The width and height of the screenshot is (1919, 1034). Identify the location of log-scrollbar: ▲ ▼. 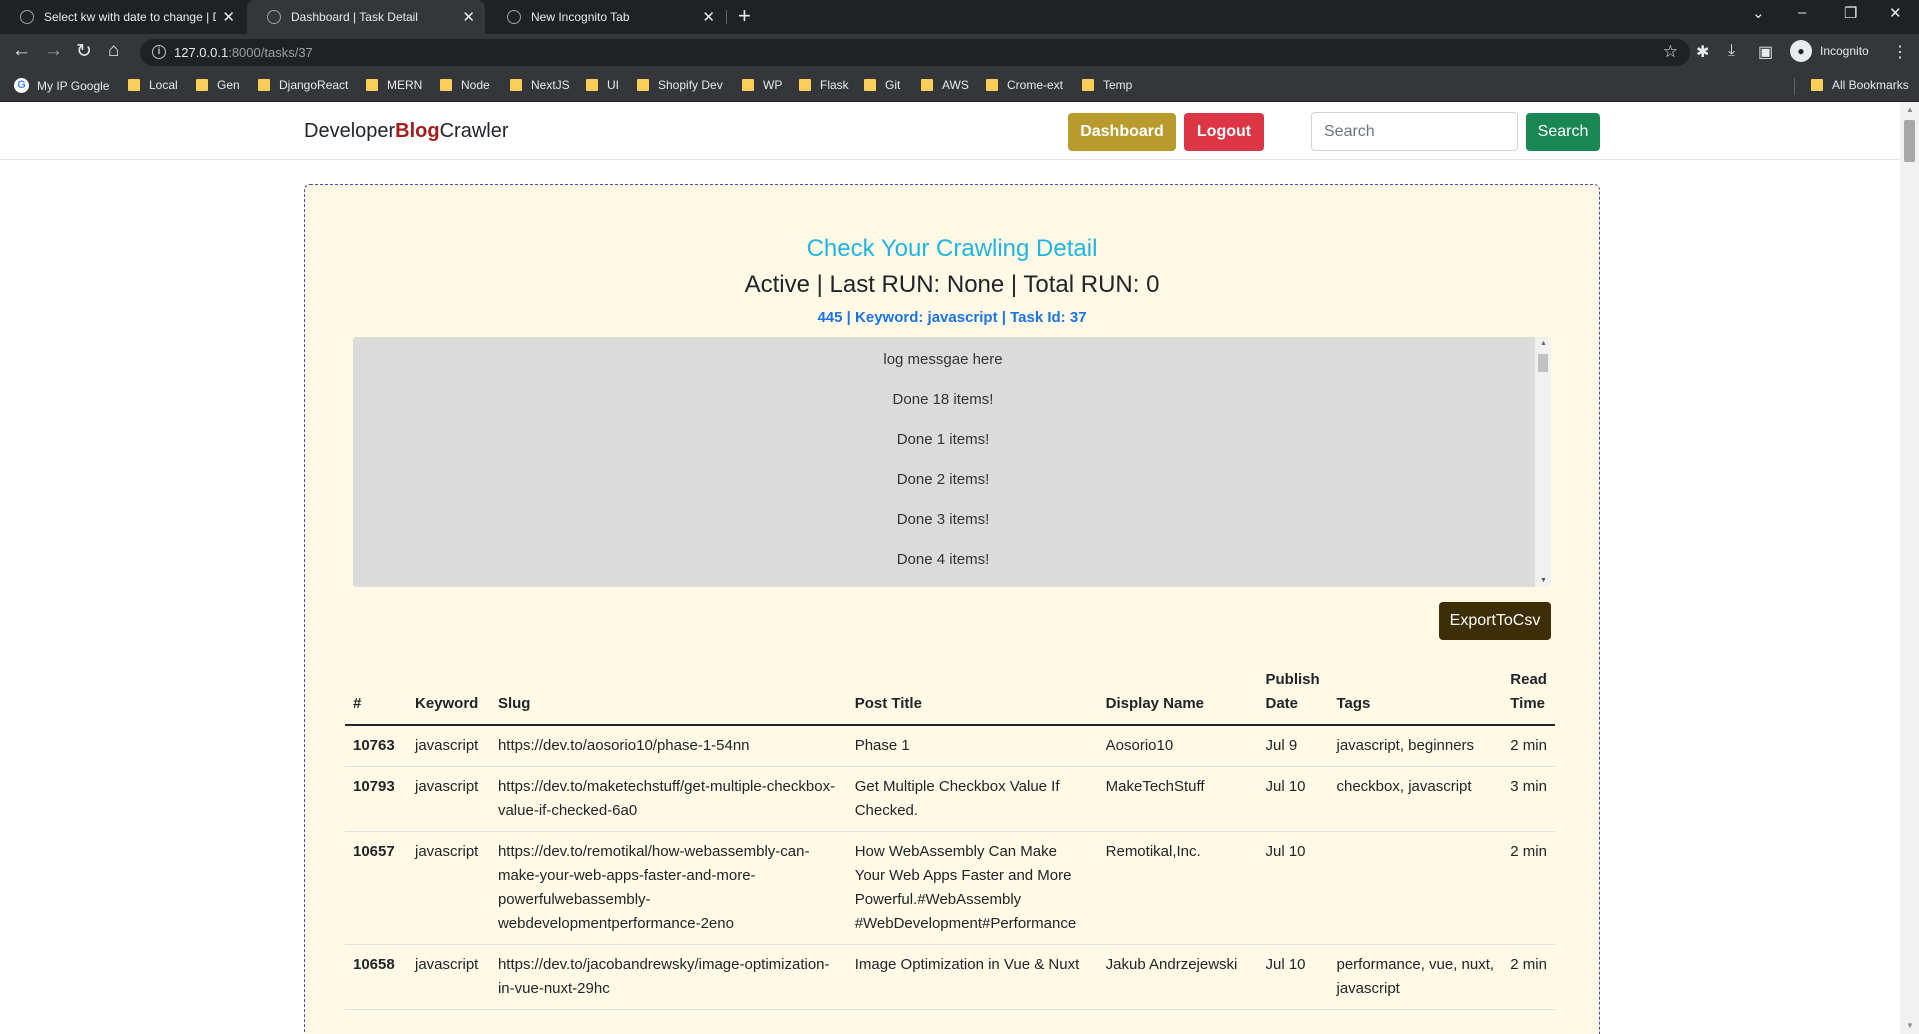
(1543, 462).